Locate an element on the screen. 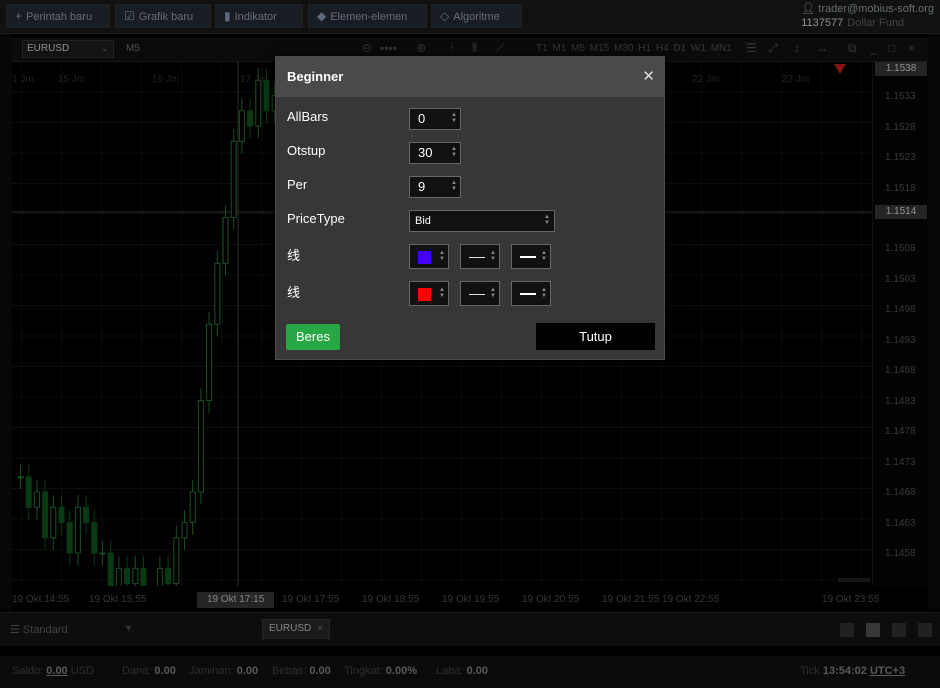  close-button: Tutup is located at coordinates (595, 336).